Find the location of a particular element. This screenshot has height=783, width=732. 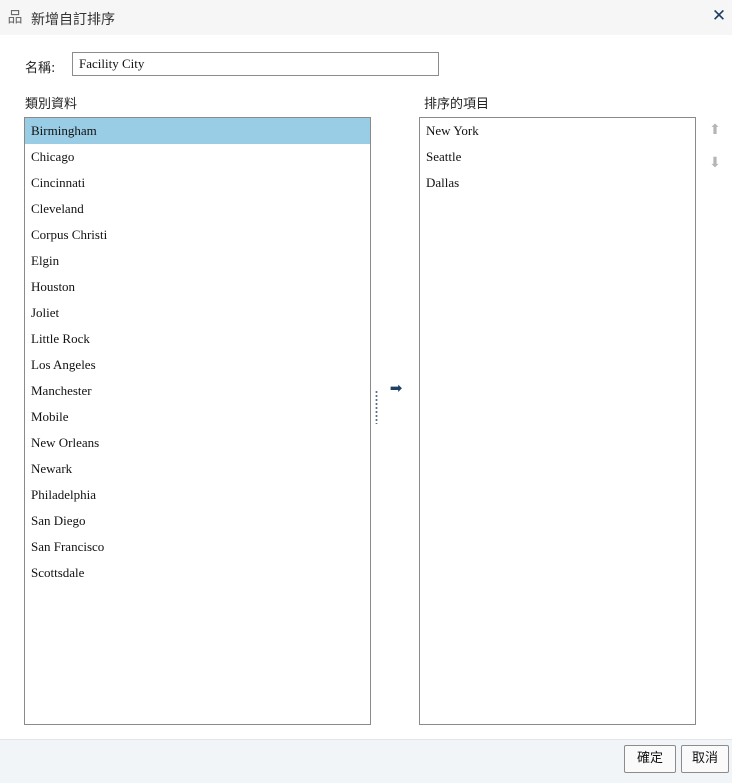

dialog-title: 新增自訂排序 is located at coordinates (73, 20).